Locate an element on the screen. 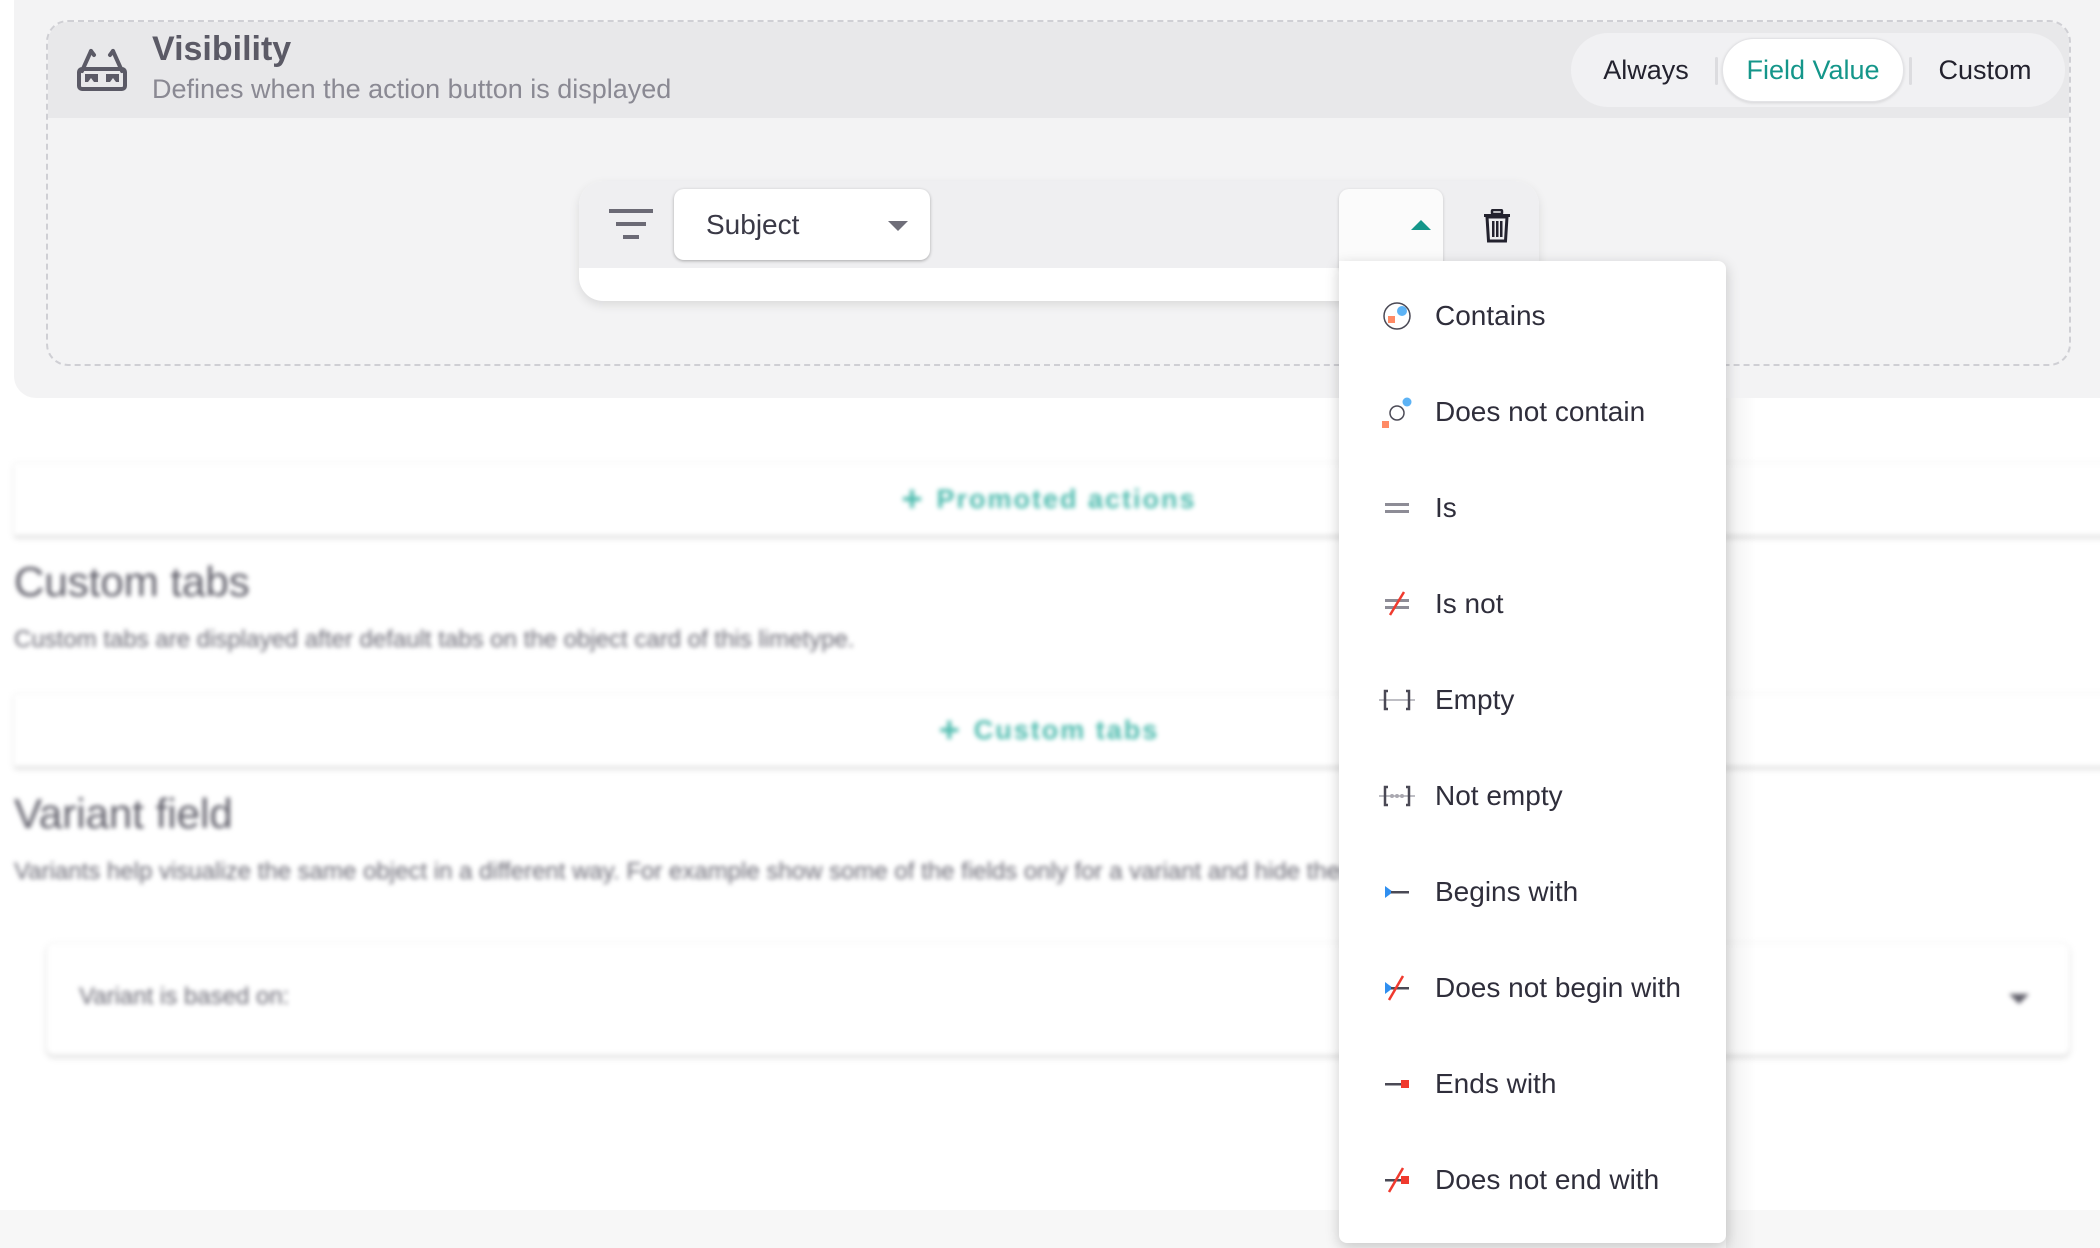 This screenshot has width=2100, height=1248. bottom-band is located at coordinates (1050, 1229).